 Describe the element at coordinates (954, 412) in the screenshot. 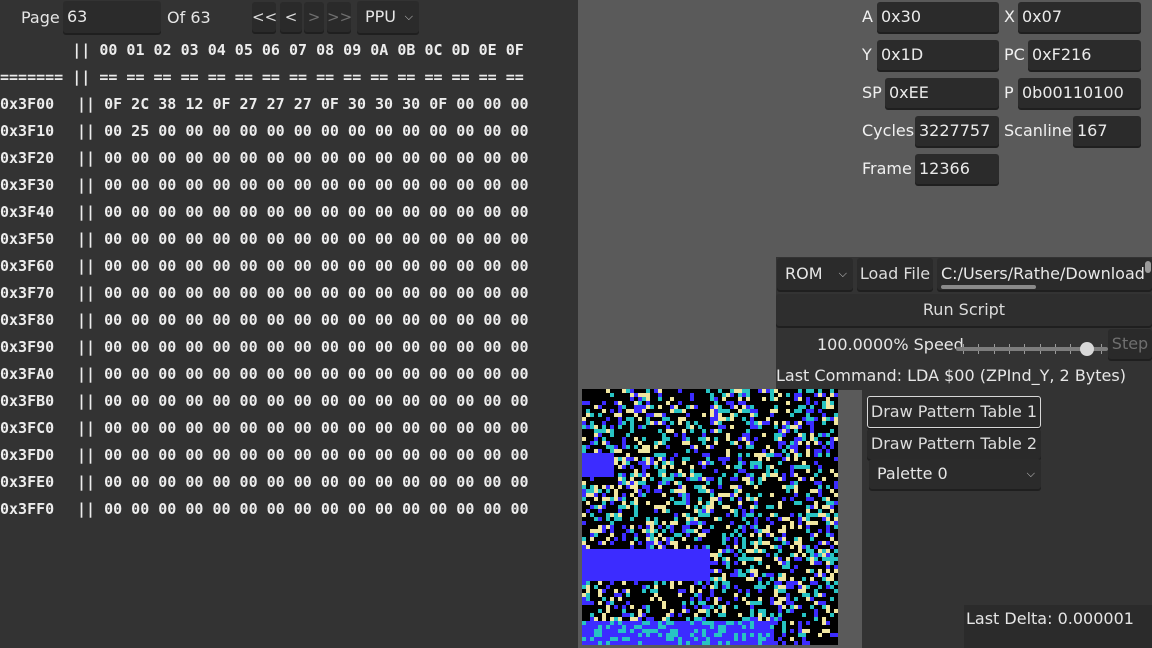

I see `draw-pattern-table-1-button: Draw Pattern Table 1` at that location.